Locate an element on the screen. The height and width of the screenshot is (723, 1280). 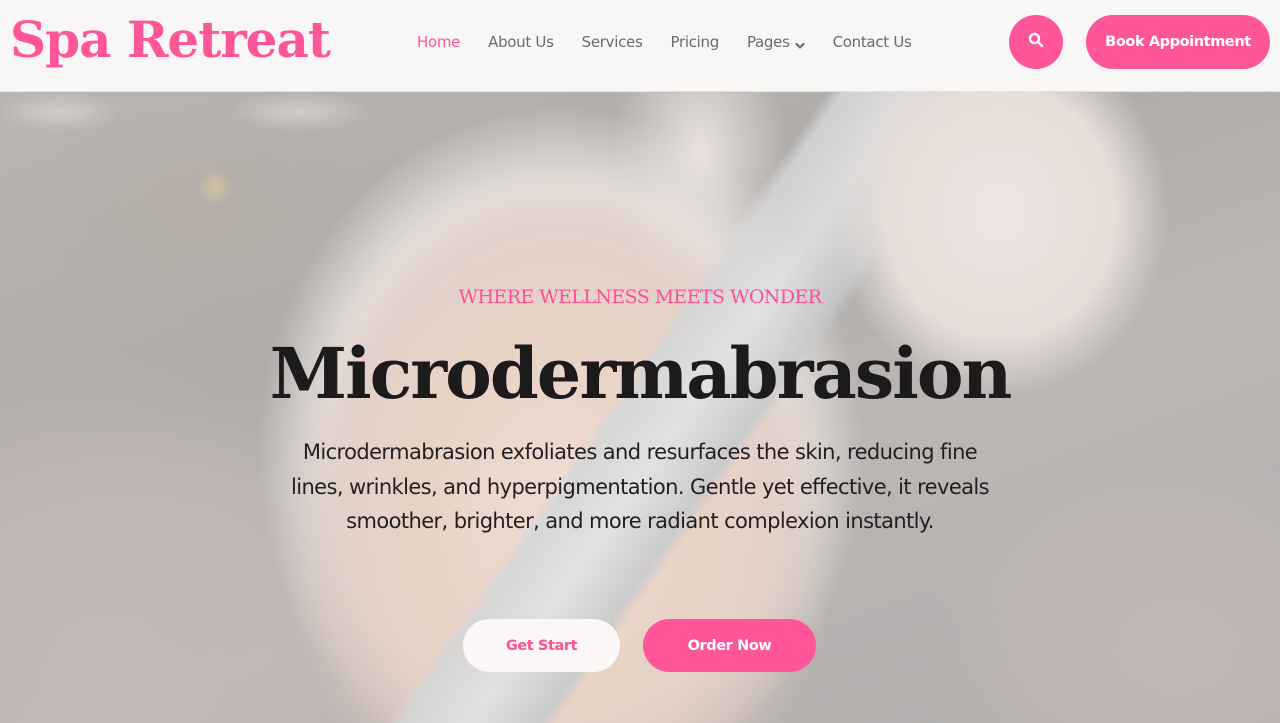
nav-item-label: Contact Us is located at coordinates (872, 42).